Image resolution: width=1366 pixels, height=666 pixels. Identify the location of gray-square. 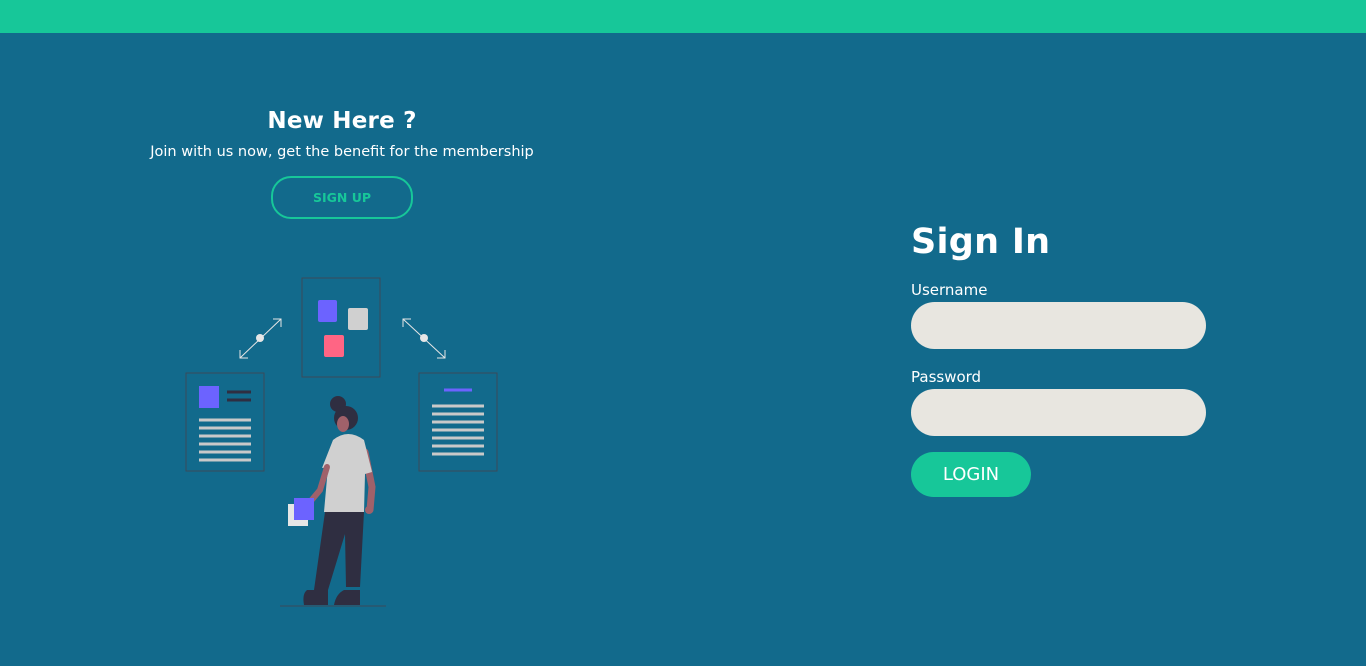
(358, 319).